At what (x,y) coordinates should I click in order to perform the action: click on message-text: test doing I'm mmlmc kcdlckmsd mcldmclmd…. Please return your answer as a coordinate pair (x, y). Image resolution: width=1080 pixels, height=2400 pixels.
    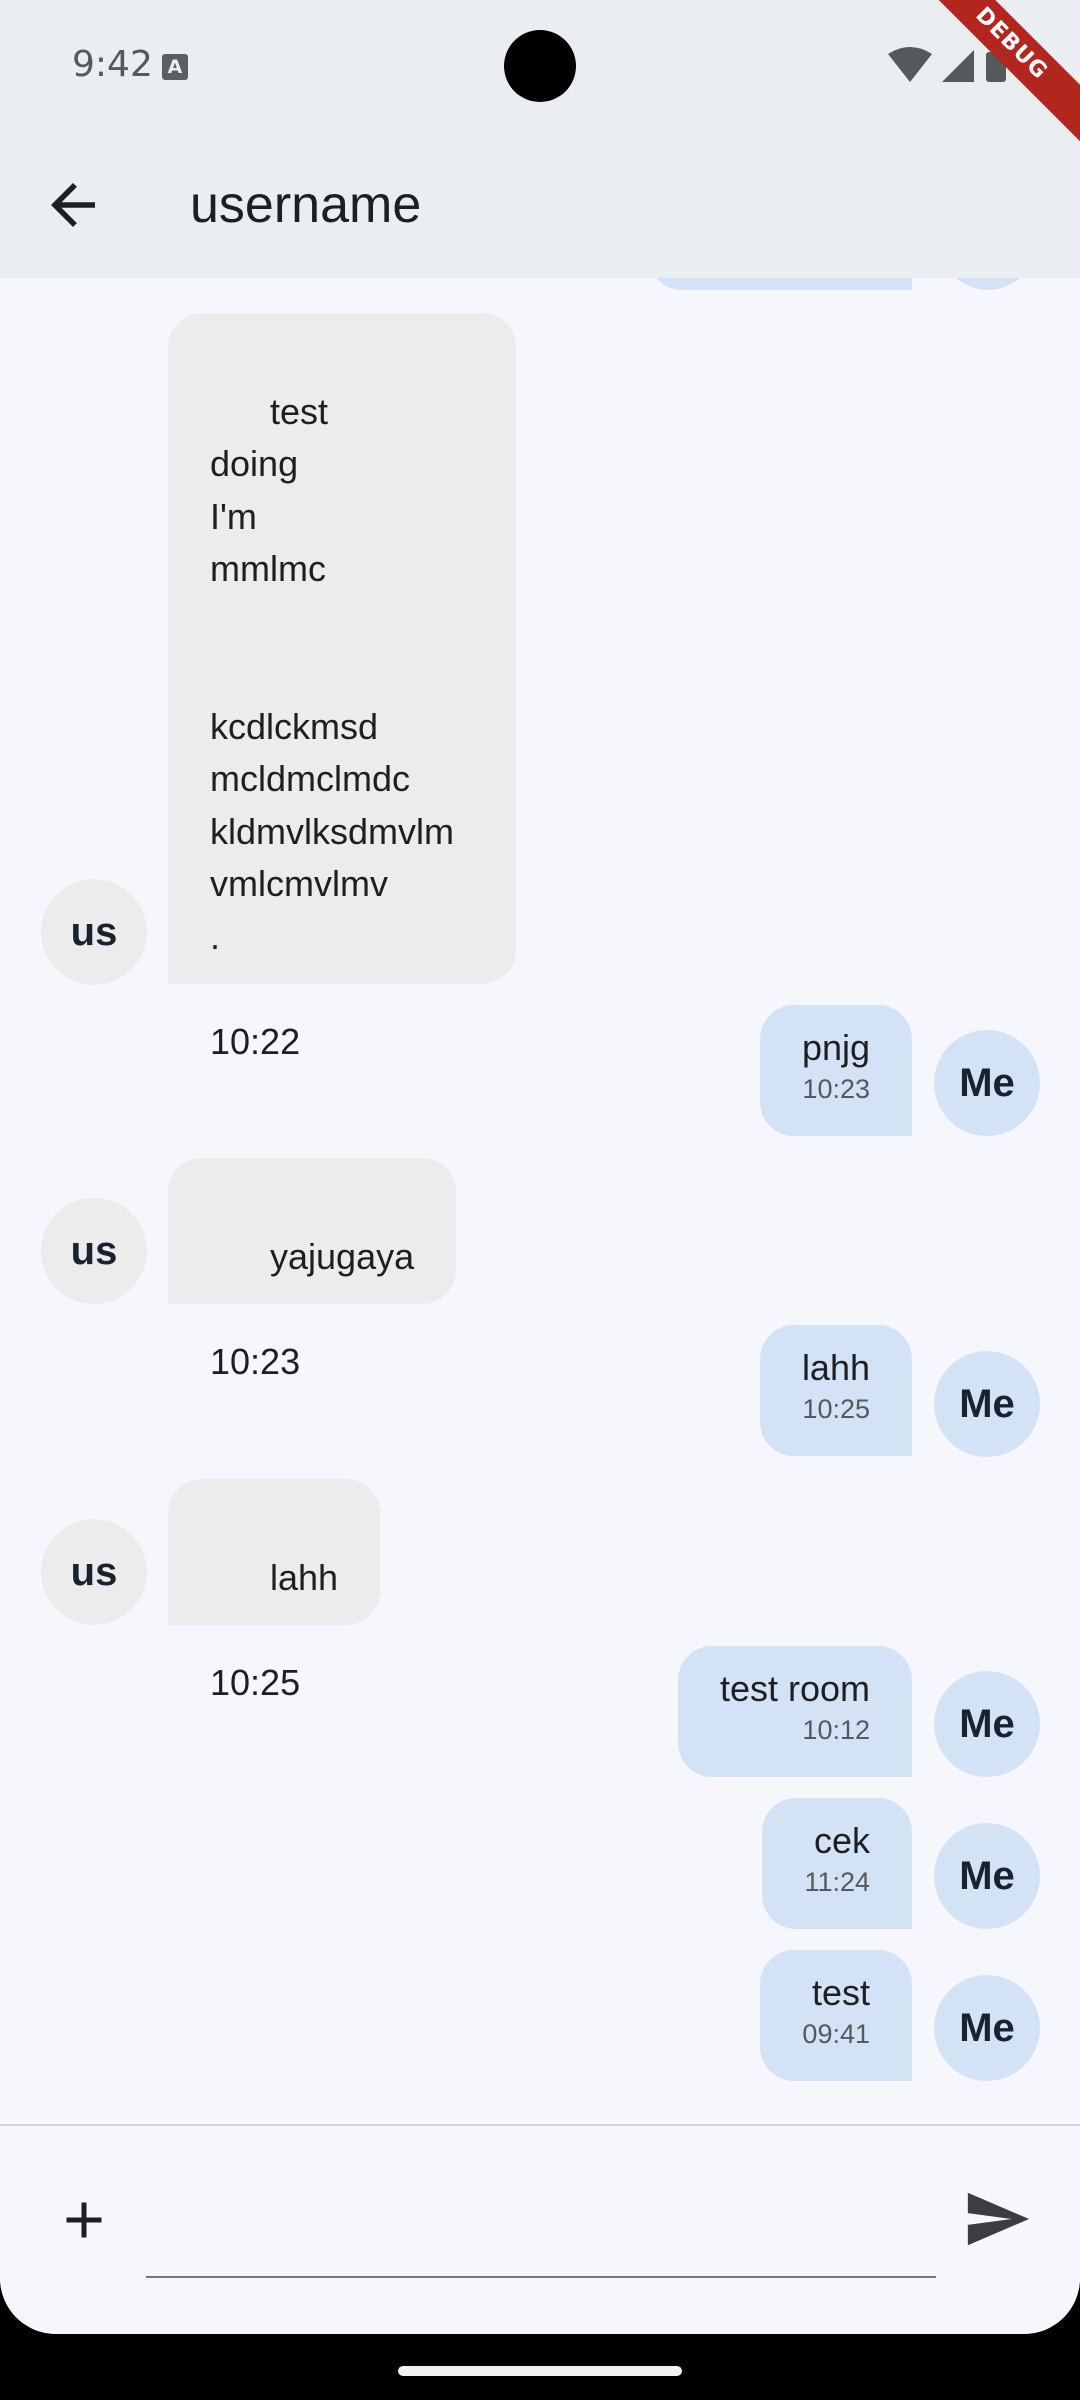
    Looking at the image, I should click on (332, 673).